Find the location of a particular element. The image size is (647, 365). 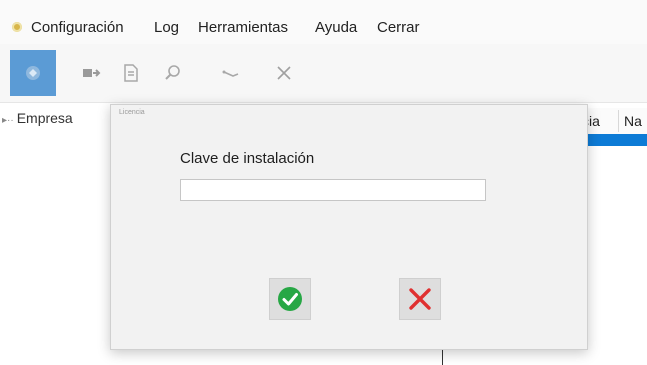

app-icon is located at coordinates (33, 73).